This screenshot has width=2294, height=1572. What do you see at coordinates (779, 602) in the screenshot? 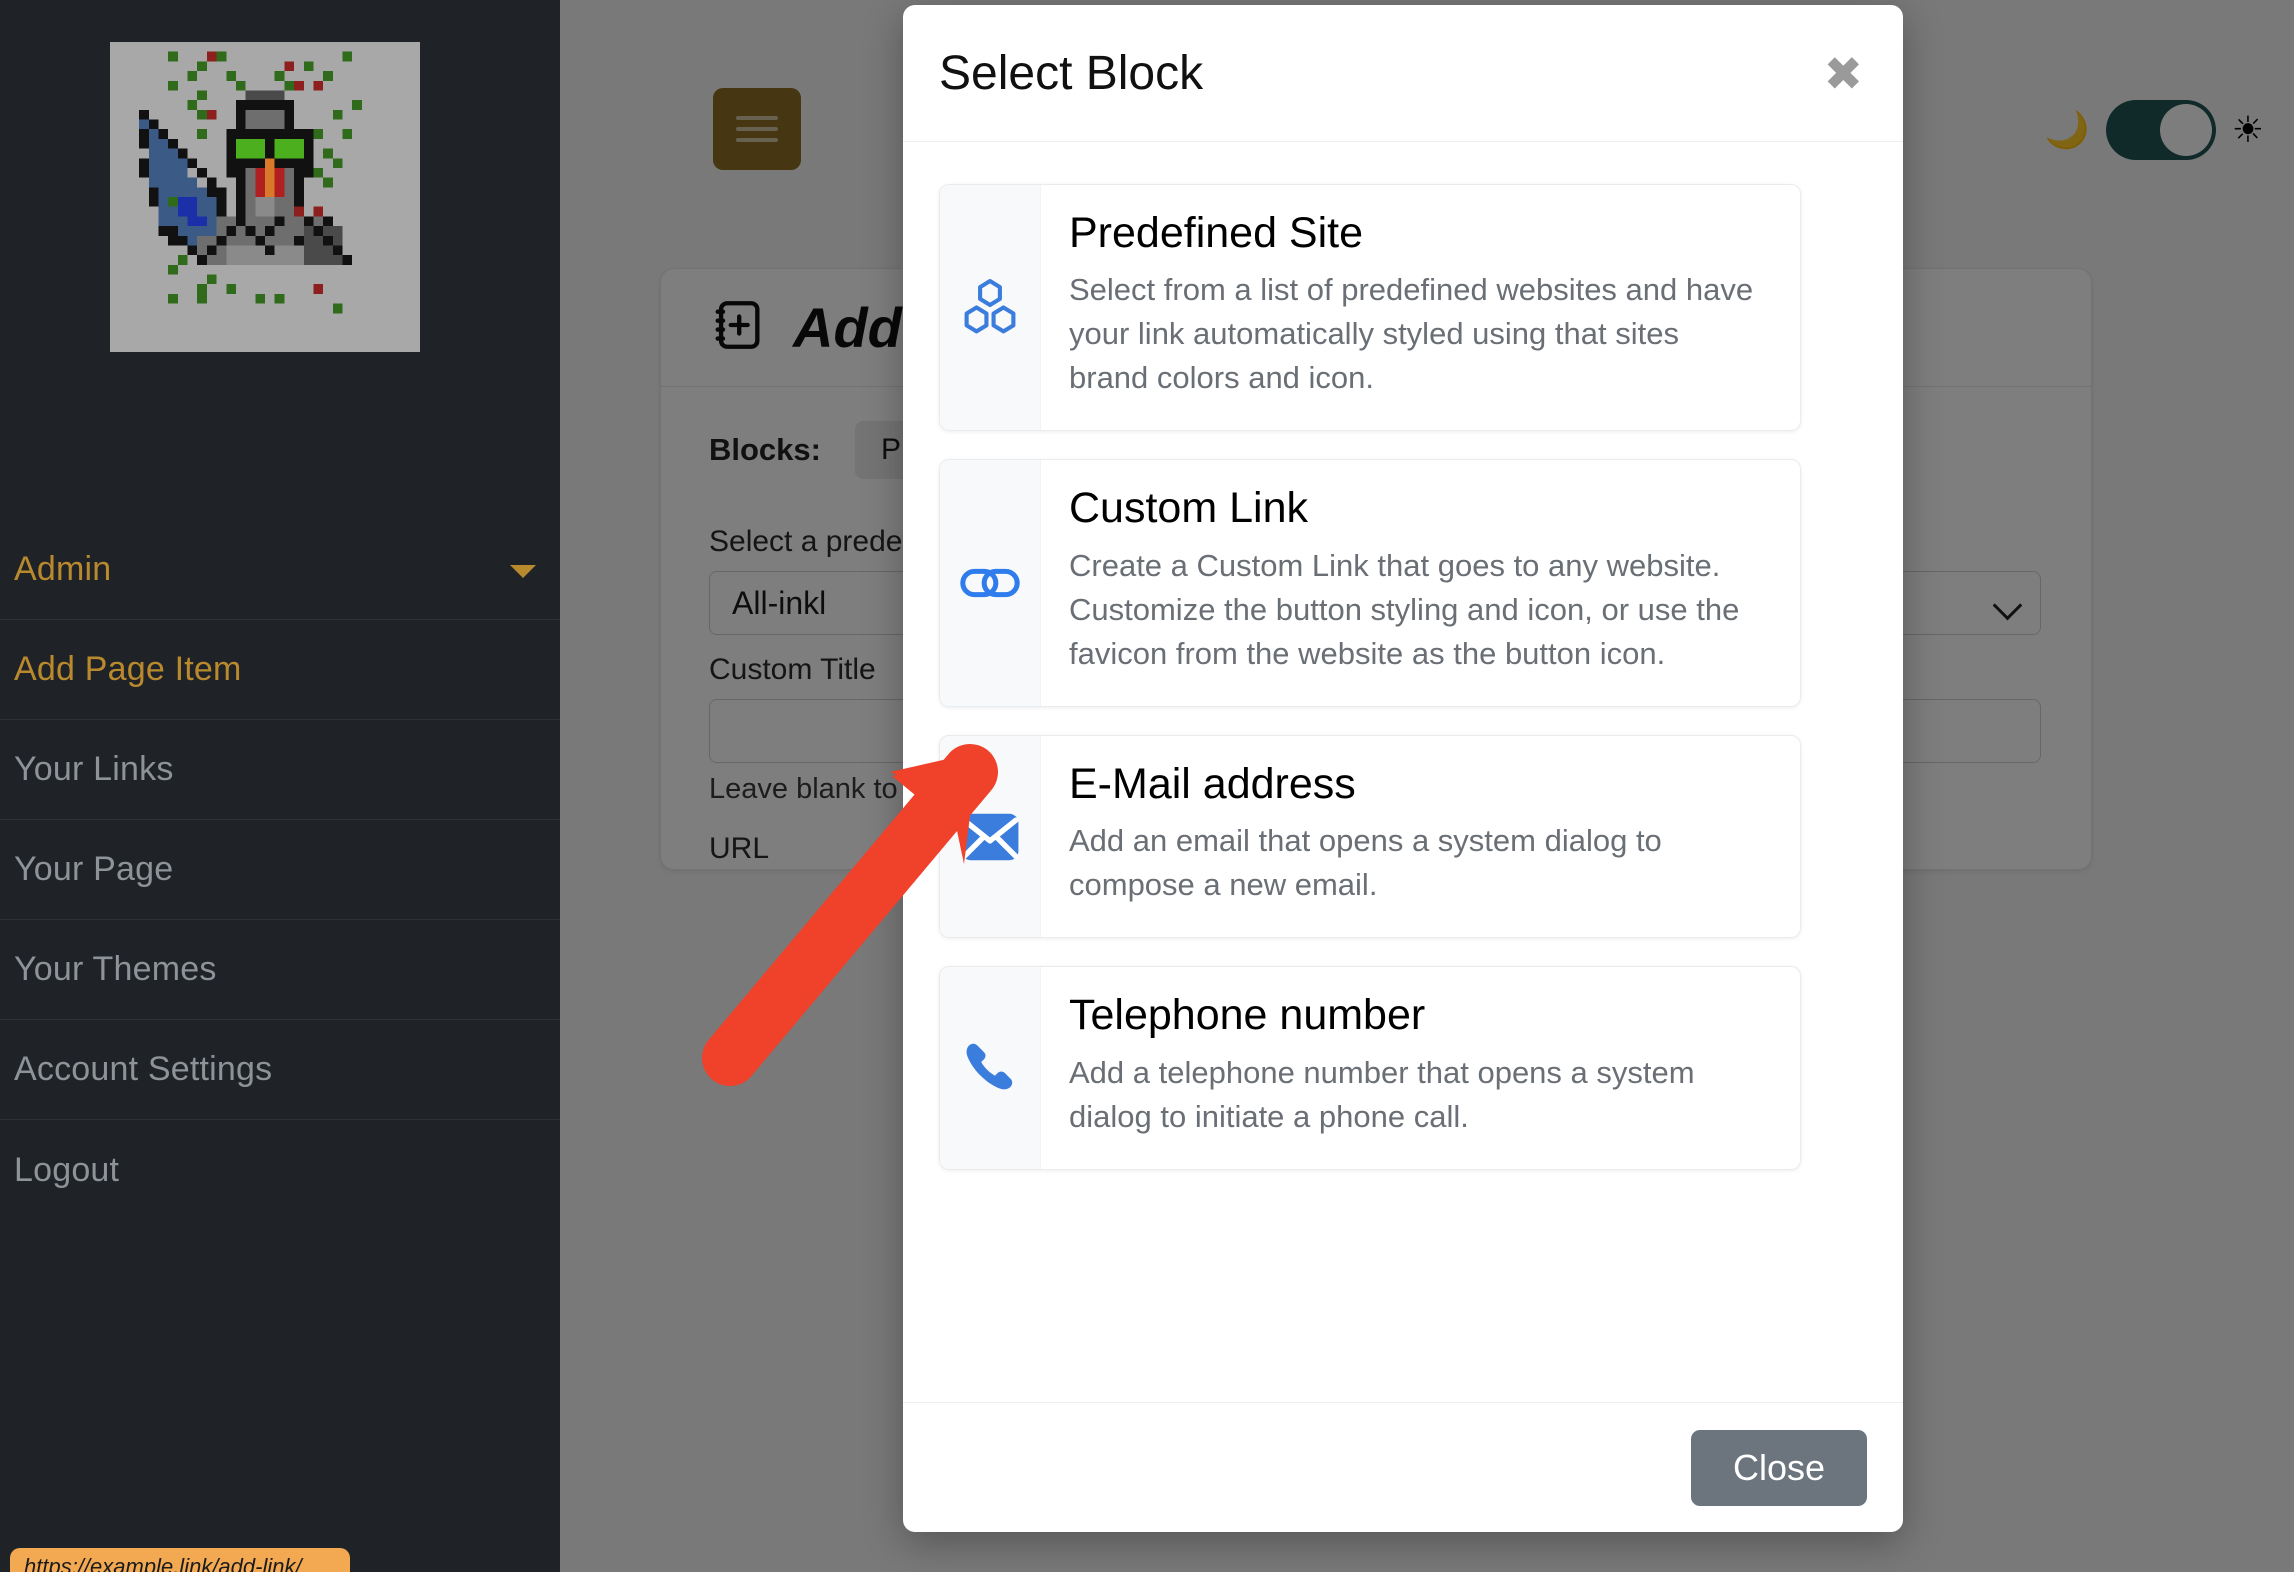
I see `predefined-site-value: All-inkl` at bounding box center [779, 602].